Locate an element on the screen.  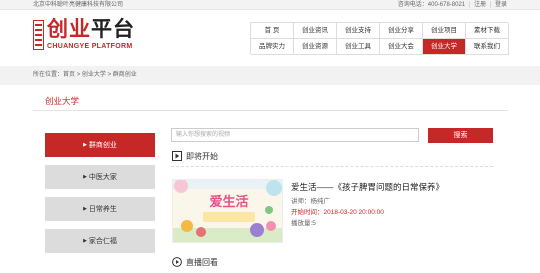
menu-item-label: 家合仁福 is located at coordinates (102, 241).